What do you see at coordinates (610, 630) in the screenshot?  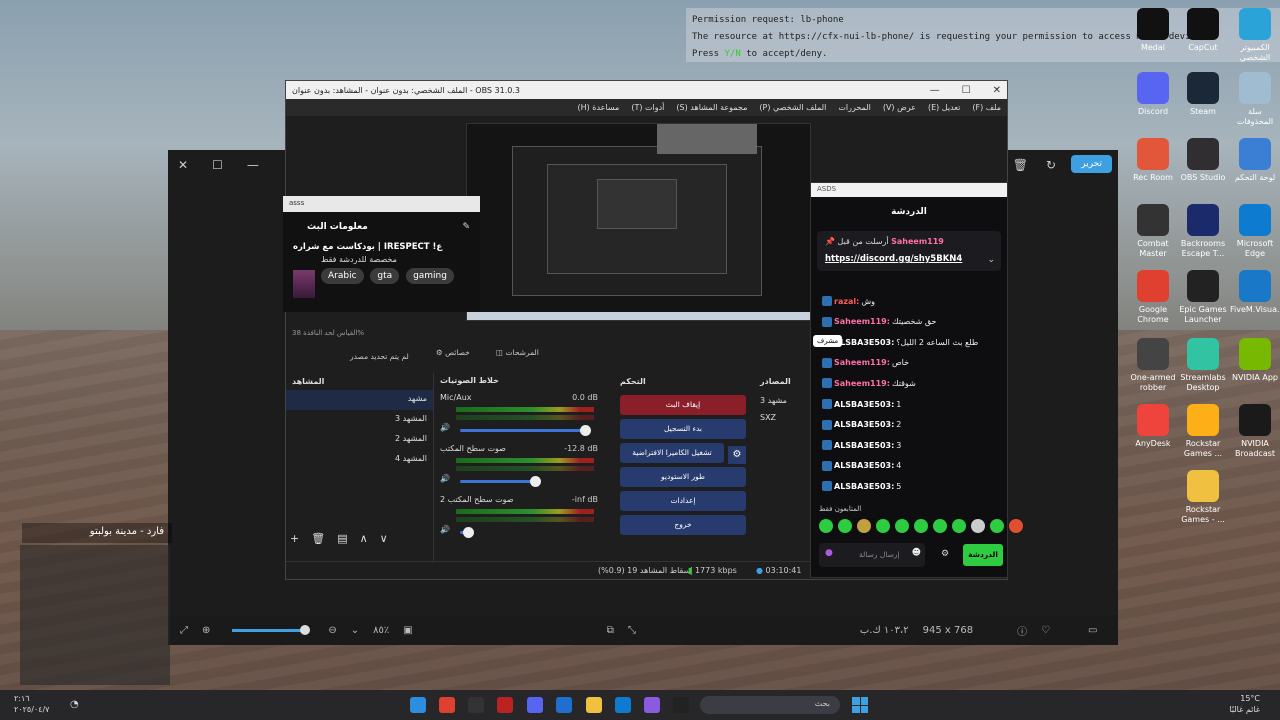 I see `crop-icon: ⧉` at bounding box center [610, 630].